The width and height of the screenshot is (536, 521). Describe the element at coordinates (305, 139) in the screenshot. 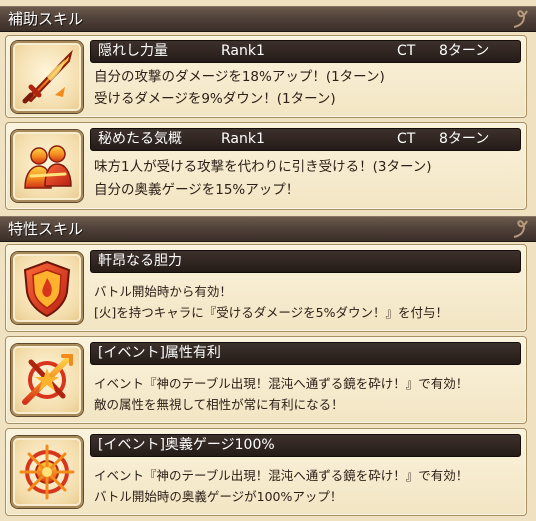

I see `skill-name-bar: 秘めたる気概 Rank1 CT 8ターン` at that location.